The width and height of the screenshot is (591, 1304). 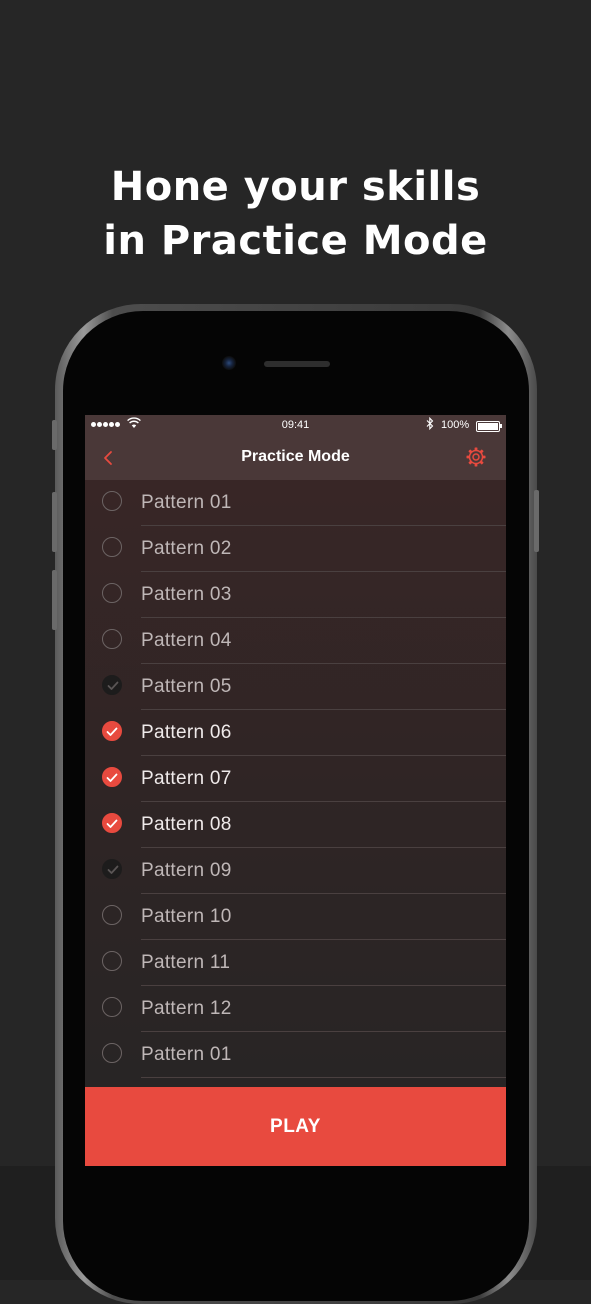 What do you see at coordinates (295, 1126) in the screenshot?
I see `play-button: PLAY` at bounding box center [295, 1126].